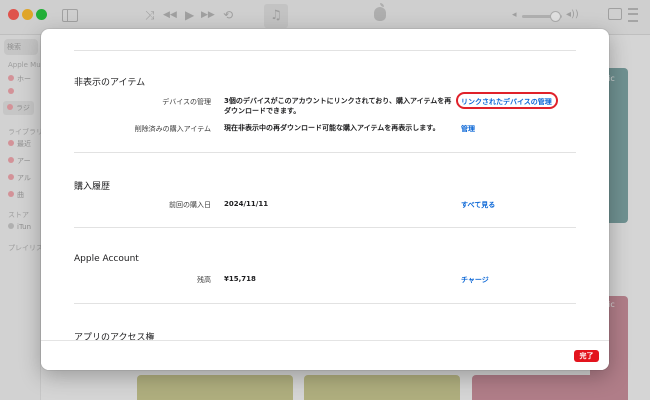  I want to click on add-funds-link: チャージ, so click(475, 280).